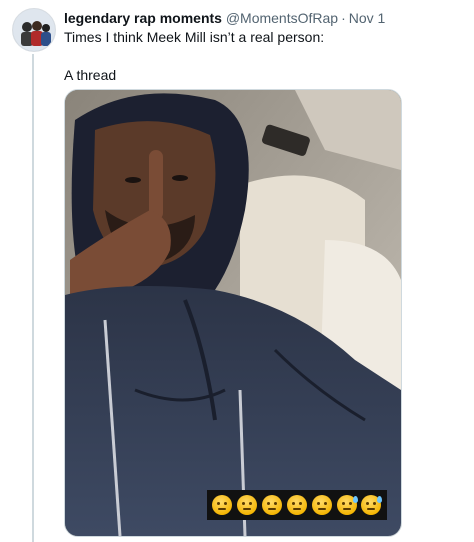 This screenshot has width=474, height=542. What do you see at coordinates (143, 18) in the screenshot?
I see `display-name: legendary rap moments` at bounding box center [143, 18].